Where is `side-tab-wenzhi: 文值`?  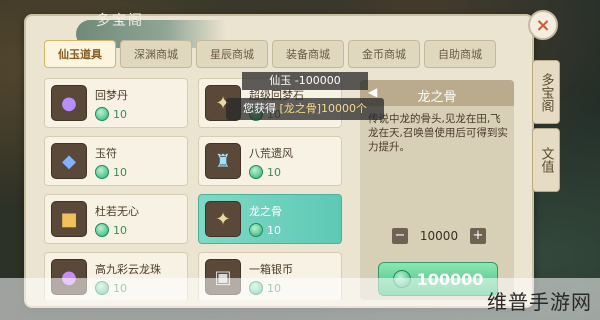 side-tab-wenzhi: 文值 is located at coordinates (546, 160).